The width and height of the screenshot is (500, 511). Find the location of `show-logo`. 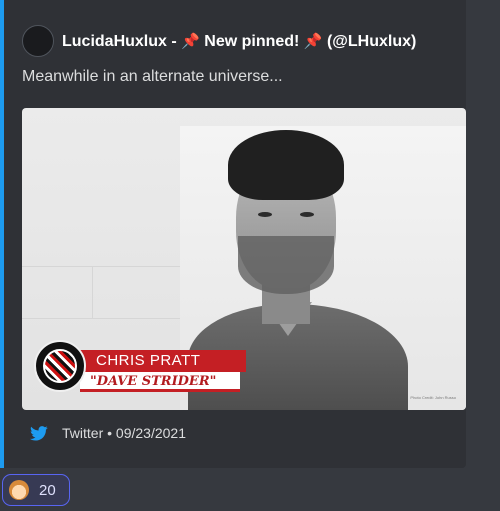

show-logo is located at coordinates (60, 366).